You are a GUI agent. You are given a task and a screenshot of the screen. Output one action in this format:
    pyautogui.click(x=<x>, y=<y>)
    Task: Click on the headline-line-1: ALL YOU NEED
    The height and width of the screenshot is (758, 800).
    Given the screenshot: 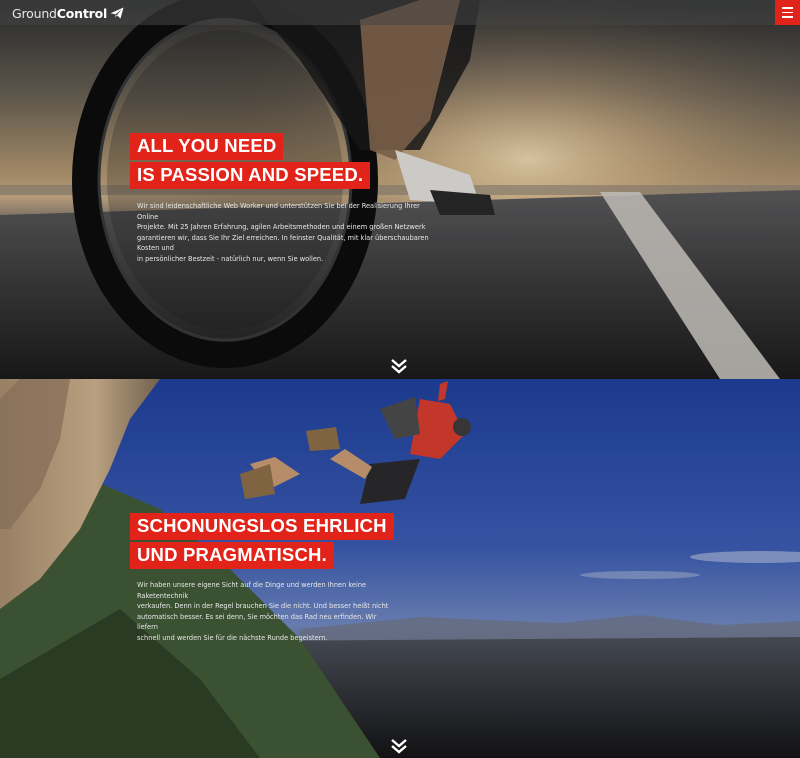 What is the action you would take?
    pyautogui.click(x=207, y=146)
    